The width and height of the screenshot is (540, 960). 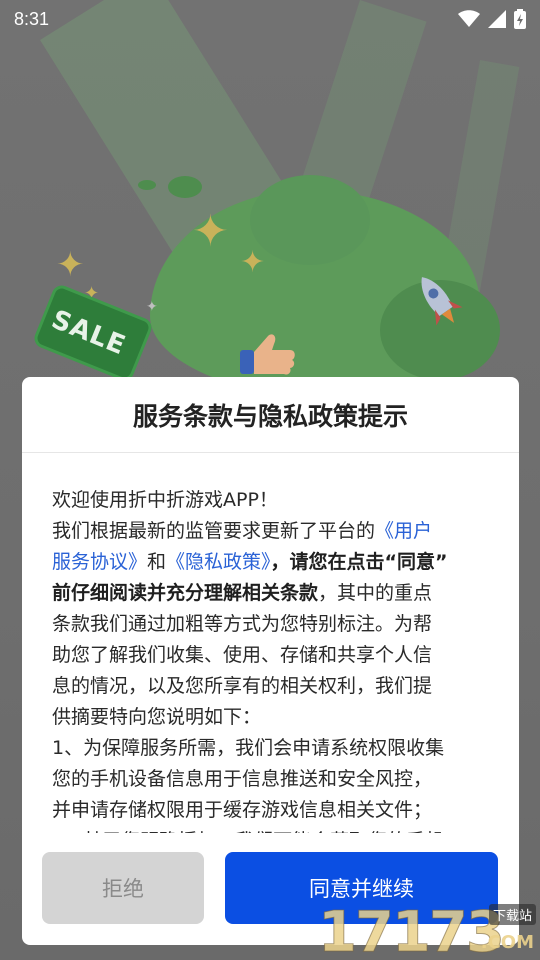 I want to click on body-line: 您的手机设备信息用于信息推送和安全风控，, so click(x=272, y=779).